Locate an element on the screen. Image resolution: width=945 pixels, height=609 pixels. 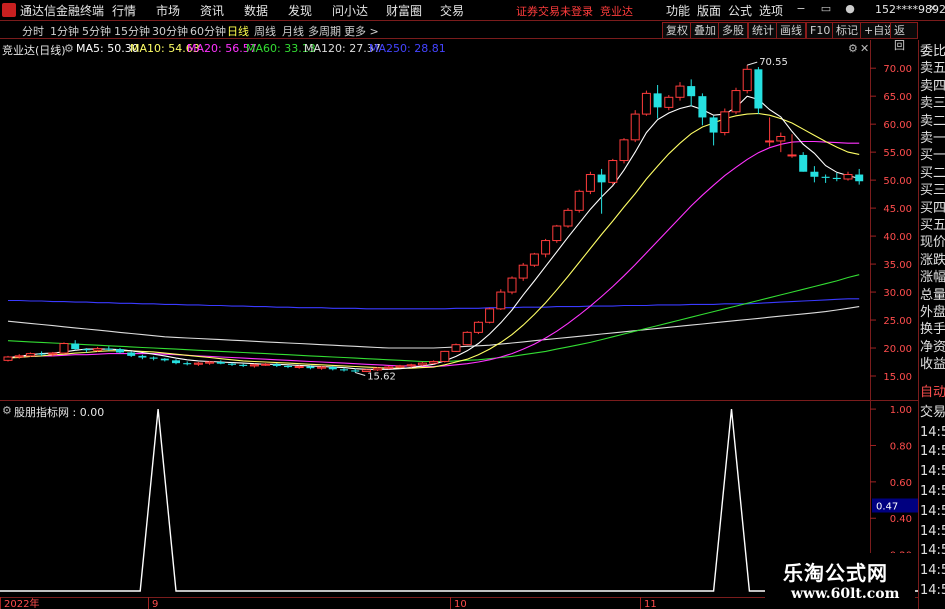
y-tick-label: 65.00 is located at coordinates (897, 97).